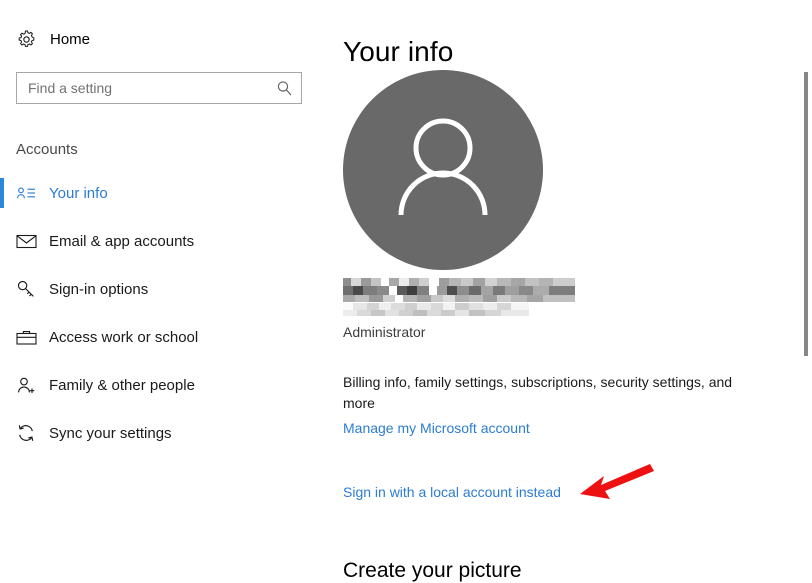 This screenshot has height=583, width=812. What do you see at coordinates (2, 193) in the screenshot?
I see `selected-accent-bar` at bounding box center [2, 193].